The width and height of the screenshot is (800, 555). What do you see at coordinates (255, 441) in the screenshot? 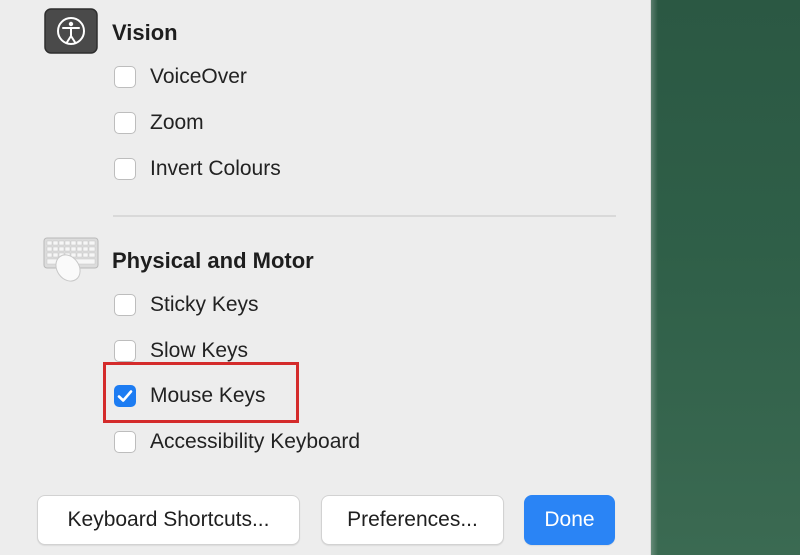
I see `accessibility-keyboard-label: Accessibility Keyboard` at bounding box center [255, 441].